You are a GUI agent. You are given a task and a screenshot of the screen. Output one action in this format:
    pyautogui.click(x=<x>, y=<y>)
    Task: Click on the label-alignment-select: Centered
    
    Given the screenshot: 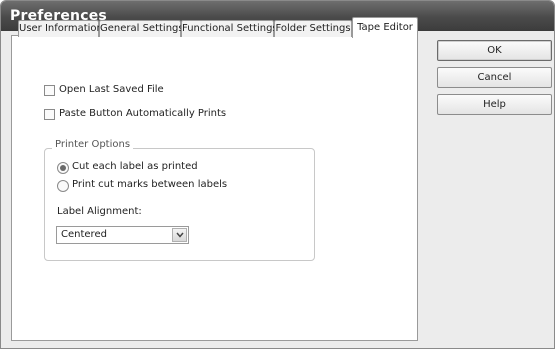 What is the action you would take?
    pyautogui.click(x=122, y=235)
    